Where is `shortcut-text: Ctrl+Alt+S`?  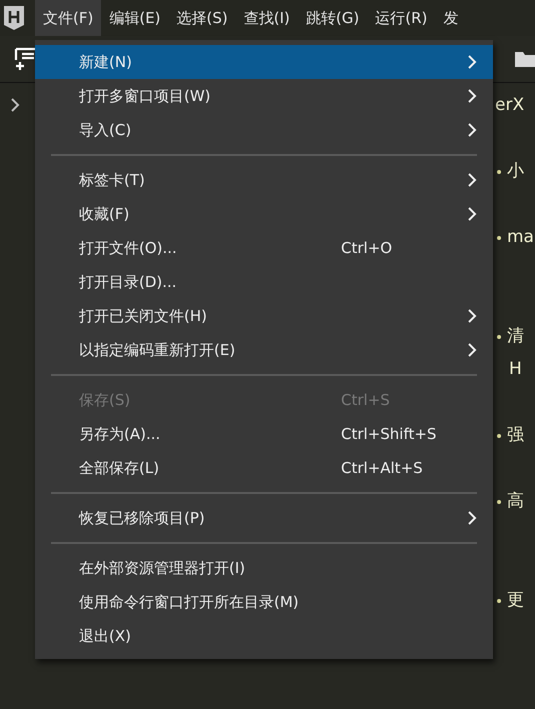 shortcut-text: Ctrl+Alt+S is located at coordinates (382, 467).